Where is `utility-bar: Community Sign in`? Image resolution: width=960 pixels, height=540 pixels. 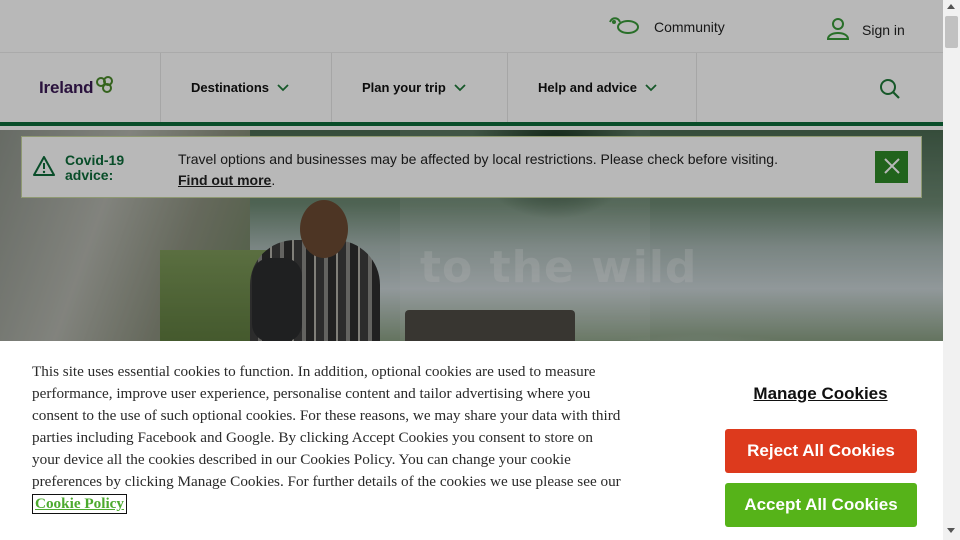 utility-bar: Community Sign in is located at coordinates (471, 26).